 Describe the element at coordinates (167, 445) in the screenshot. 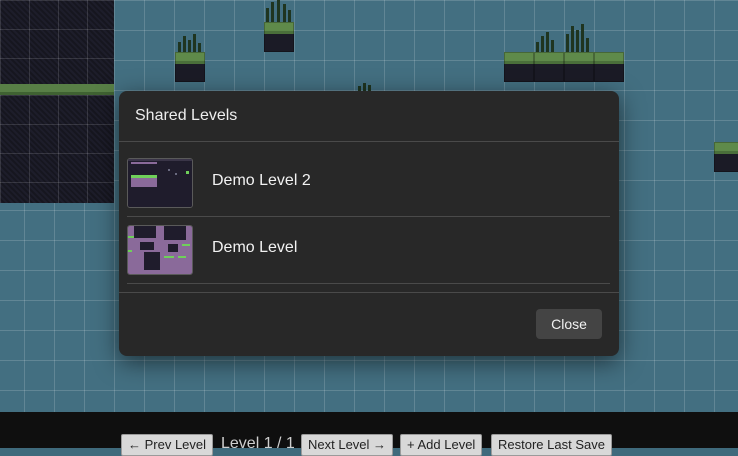

I see `prev-level-button: ← Prev Level` at that location.